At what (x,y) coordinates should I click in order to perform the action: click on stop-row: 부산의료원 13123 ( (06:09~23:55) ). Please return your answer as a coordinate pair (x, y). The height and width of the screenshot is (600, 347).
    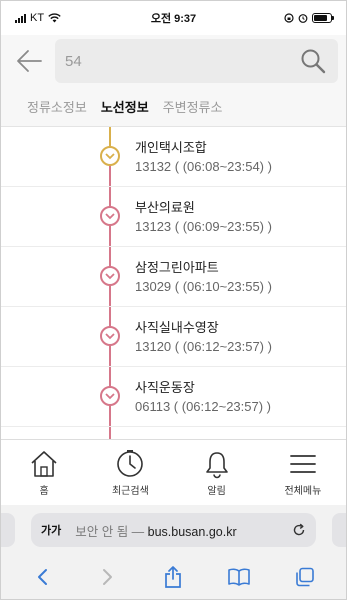
    Looking at the image, I should click on (173, 217).